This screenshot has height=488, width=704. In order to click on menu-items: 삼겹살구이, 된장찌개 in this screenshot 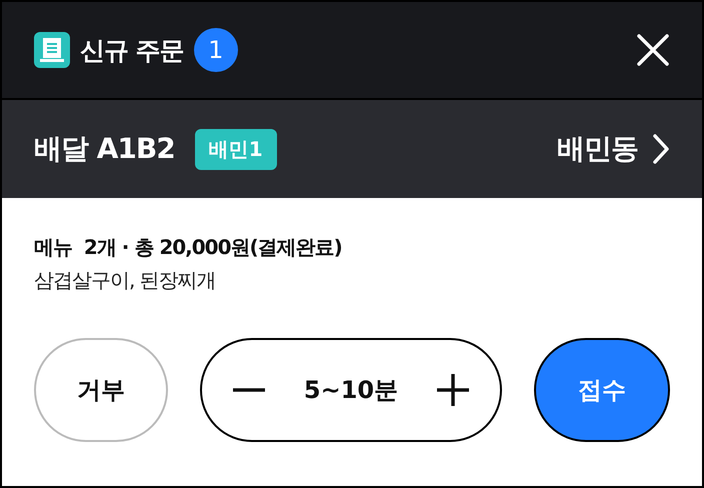, I will do `click(125, 280)`.